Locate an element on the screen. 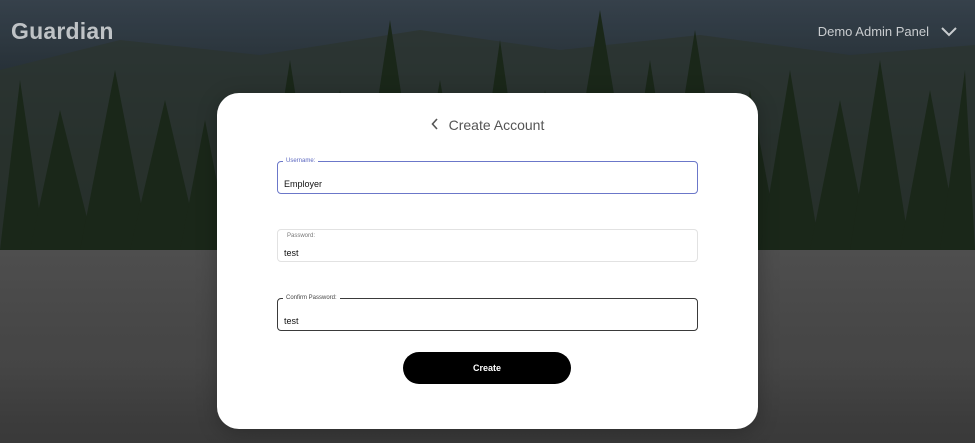 This screenshot has height=443, width=975. admin-panel-label: Demo Admin Panel is located at coordinates (873, 31).